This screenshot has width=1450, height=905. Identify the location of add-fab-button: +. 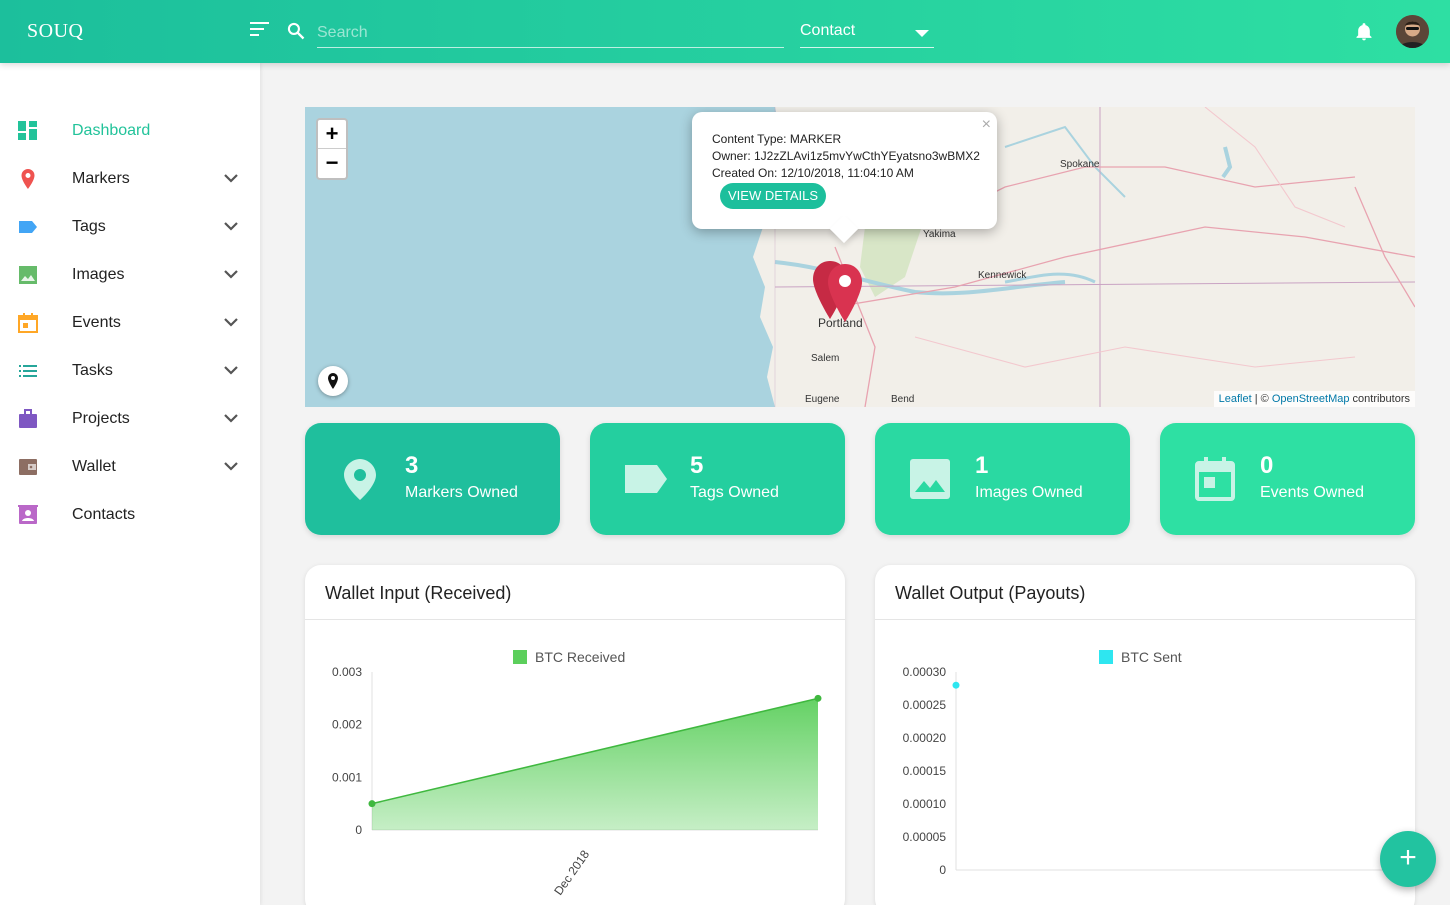
(1408, 859).